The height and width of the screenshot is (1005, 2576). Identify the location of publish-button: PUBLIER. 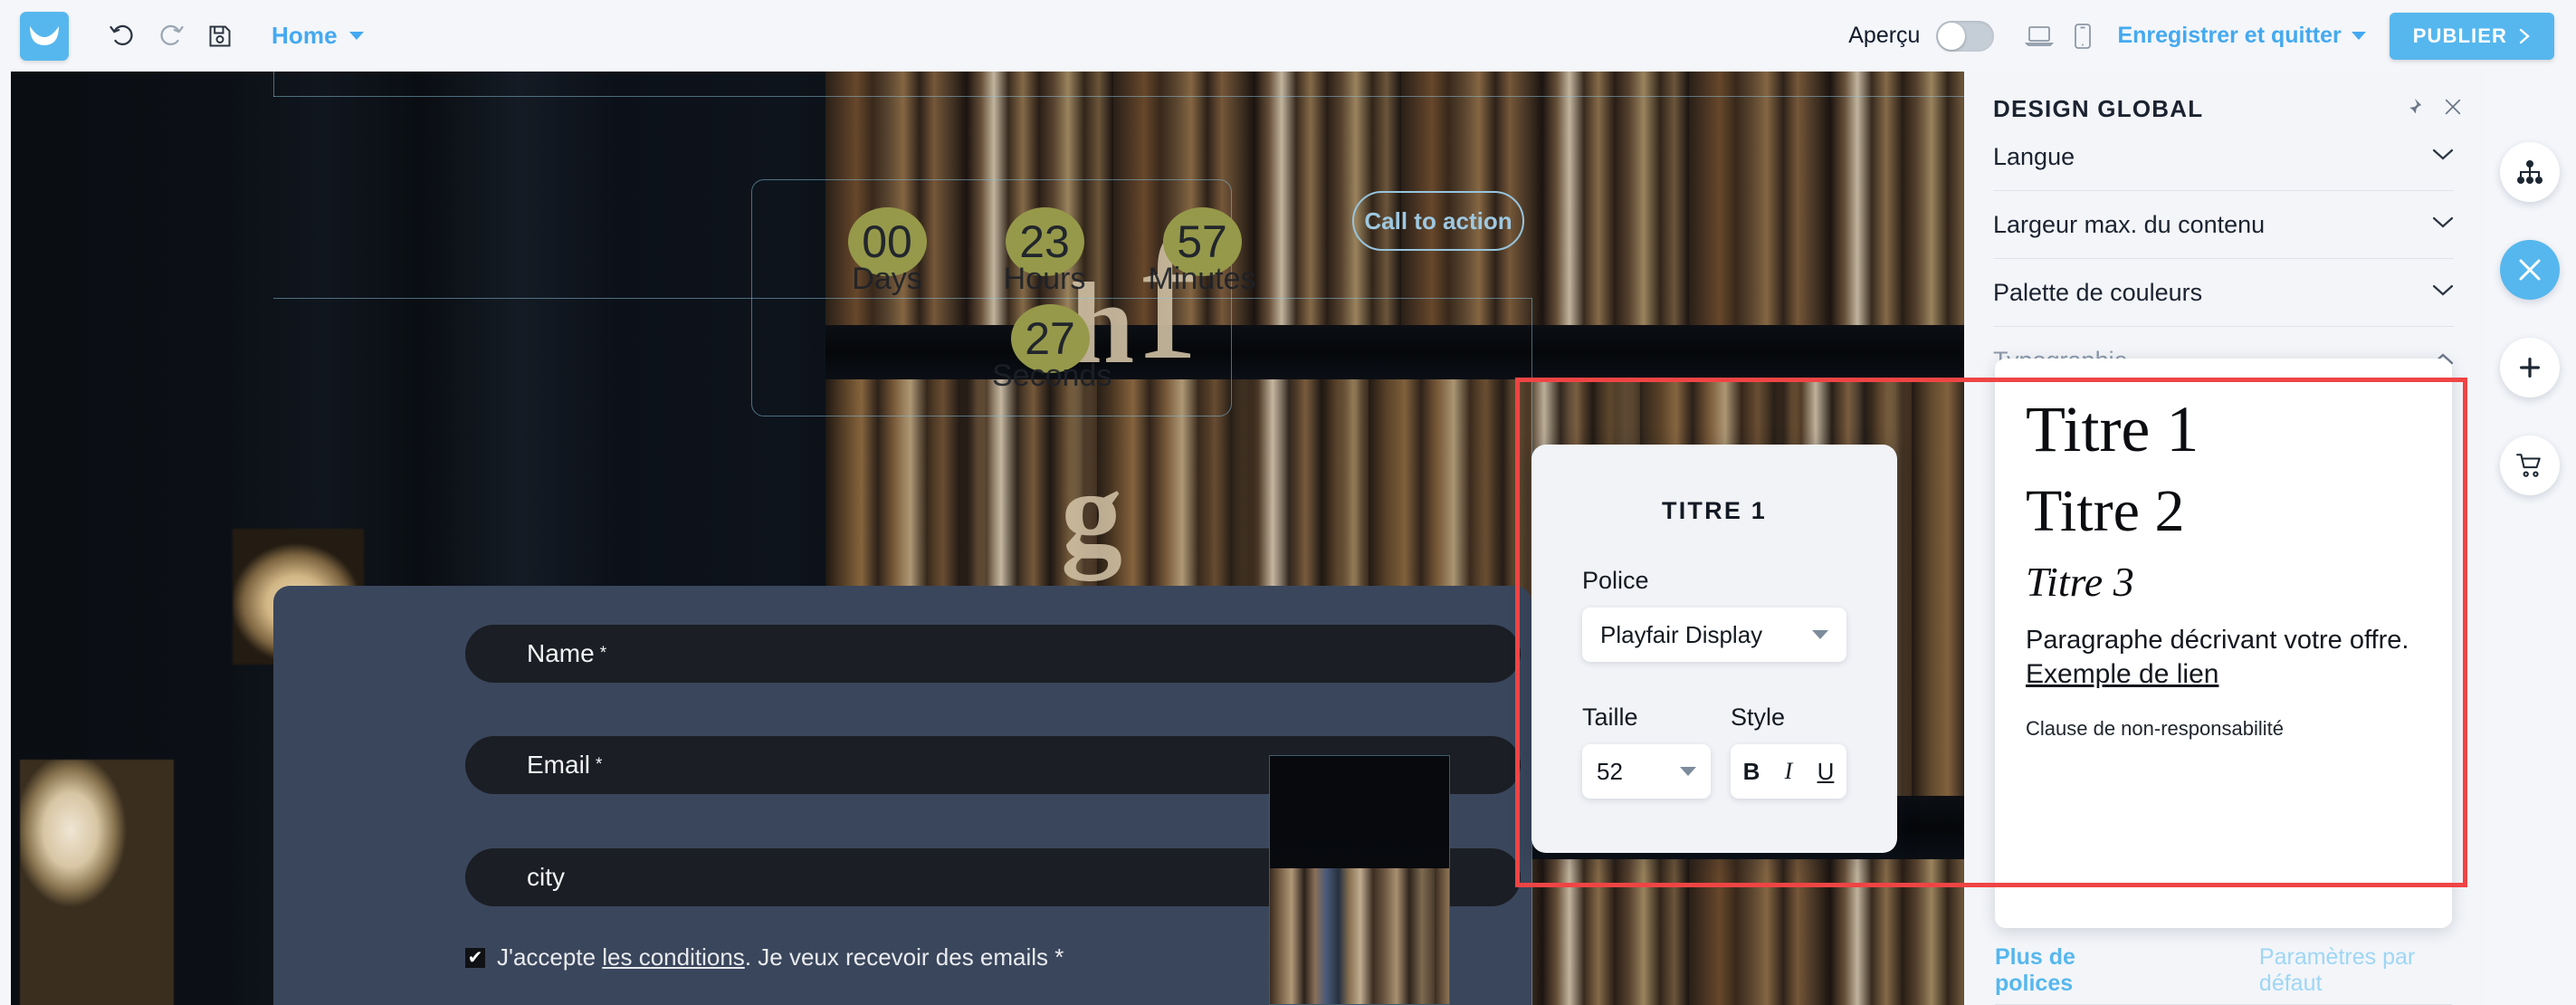
(2472, 36).